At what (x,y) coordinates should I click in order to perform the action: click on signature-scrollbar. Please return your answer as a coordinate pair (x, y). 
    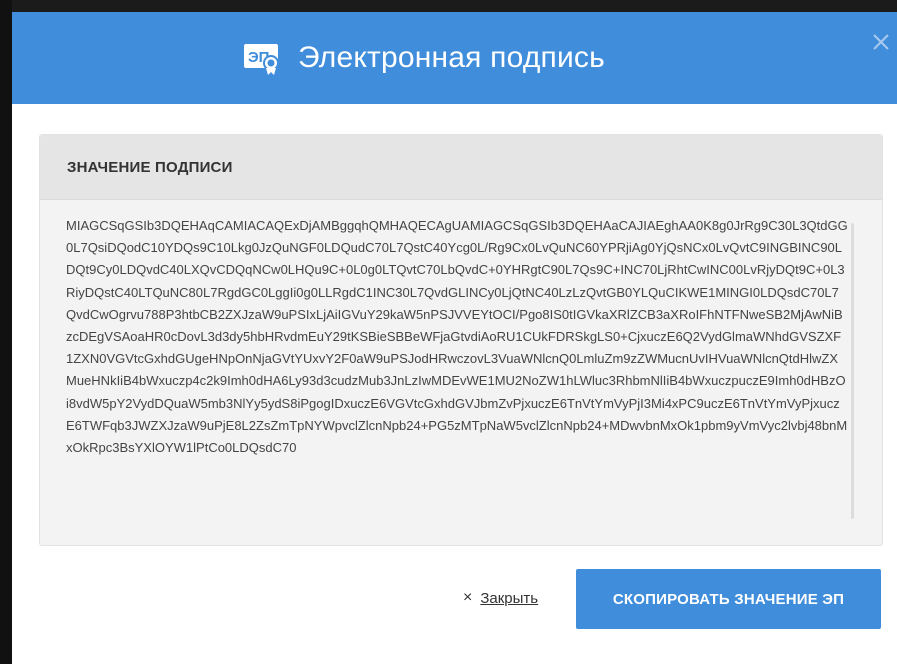
    Looking at the image, I should click on (852, 371).